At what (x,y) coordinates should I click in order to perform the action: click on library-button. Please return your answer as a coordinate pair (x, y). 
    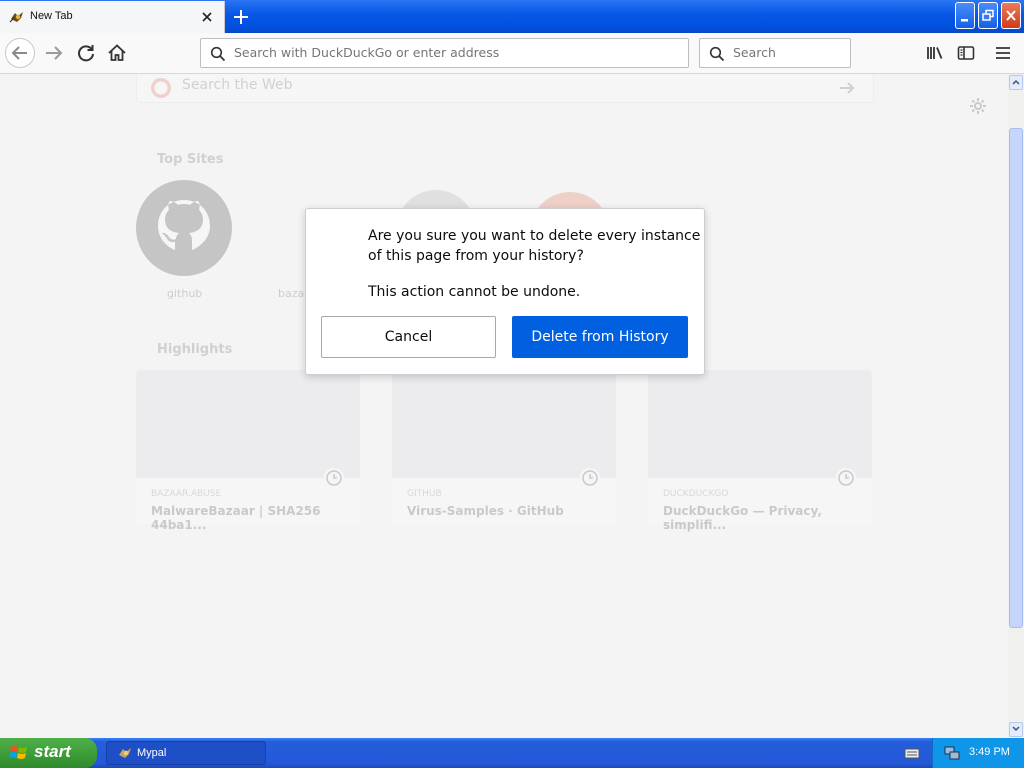
    Looking at the image, I should click on (935, 53).